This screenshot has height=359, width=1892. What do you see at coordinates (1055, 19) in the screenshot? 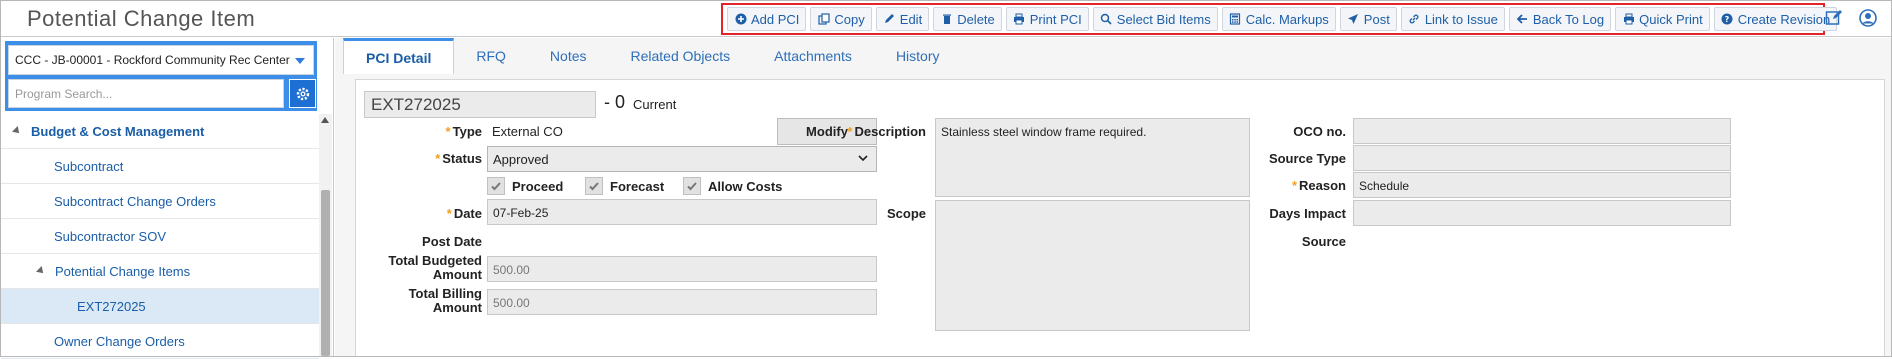
I see `print-pci-label: Print PCI` at bounding box center [1055, 19].